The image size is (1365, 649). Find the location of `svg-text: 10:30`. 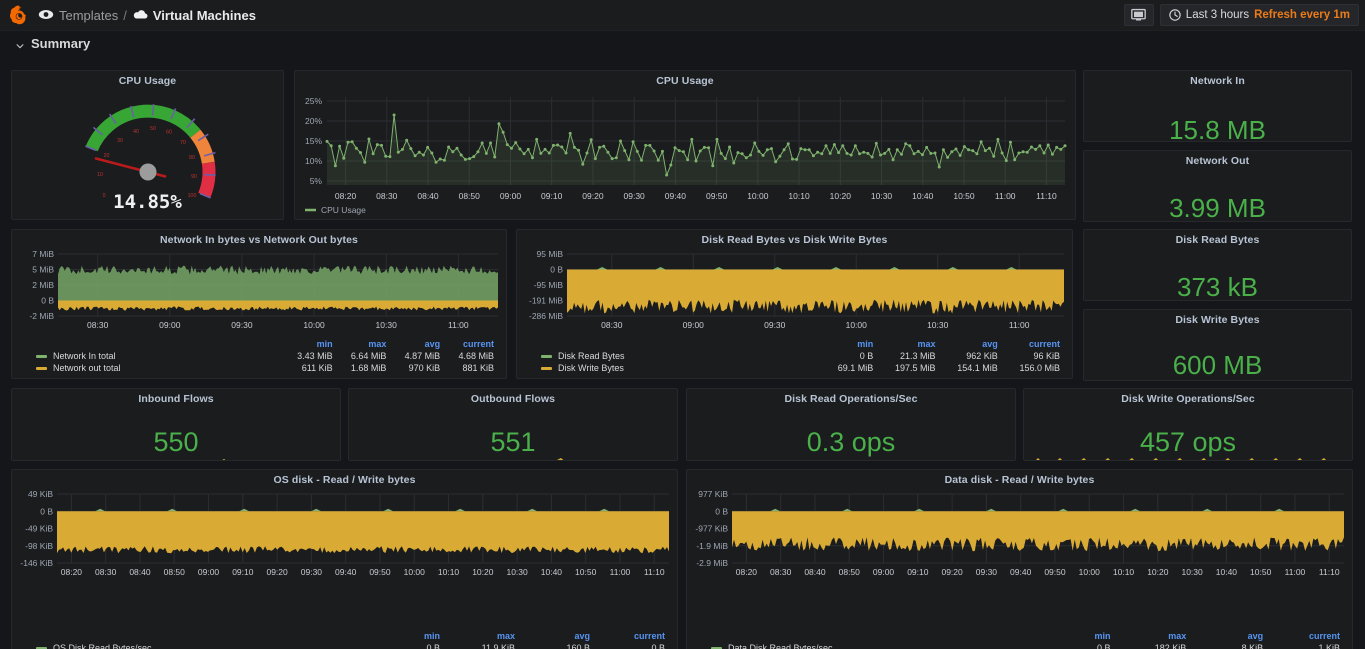

svg-text: 10:30 is located at coordinates (517, 572).